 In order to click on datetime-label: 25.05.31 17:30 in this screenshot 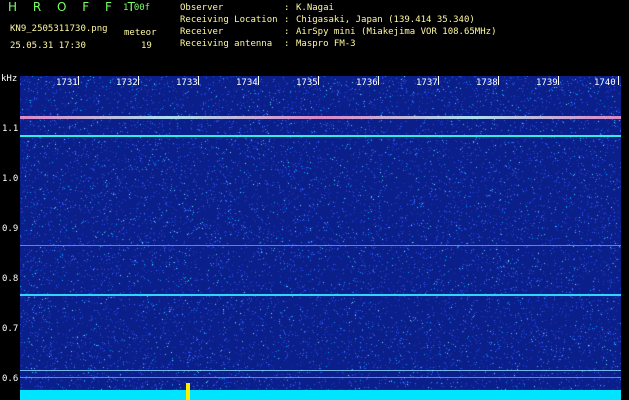, I will do `click(48, 46)`.